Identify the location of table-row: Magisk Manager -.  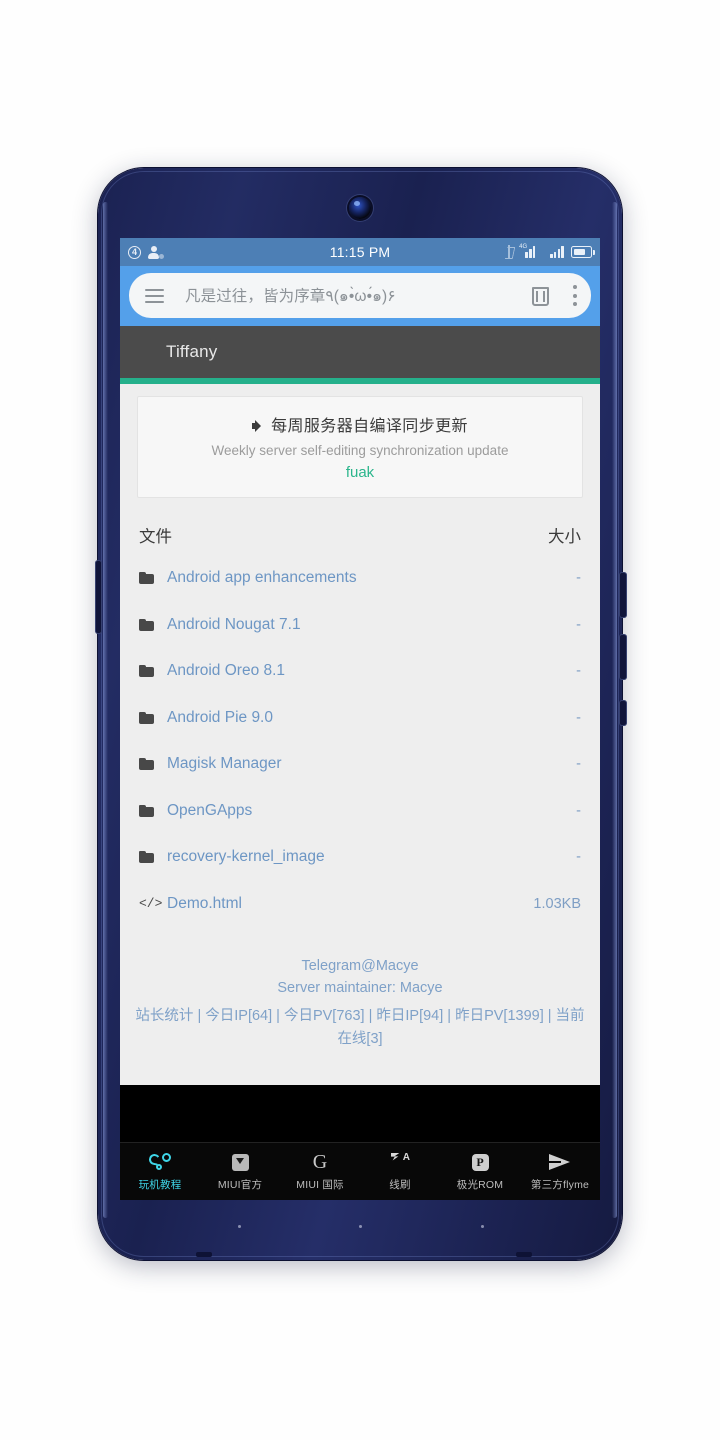
(360, 764).